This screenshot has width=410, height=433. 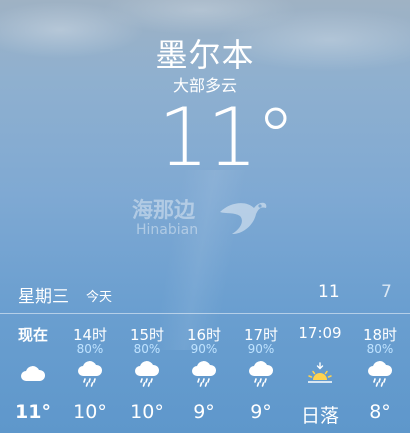 I want to click on cloud-icon, so click(x=33, y=374).